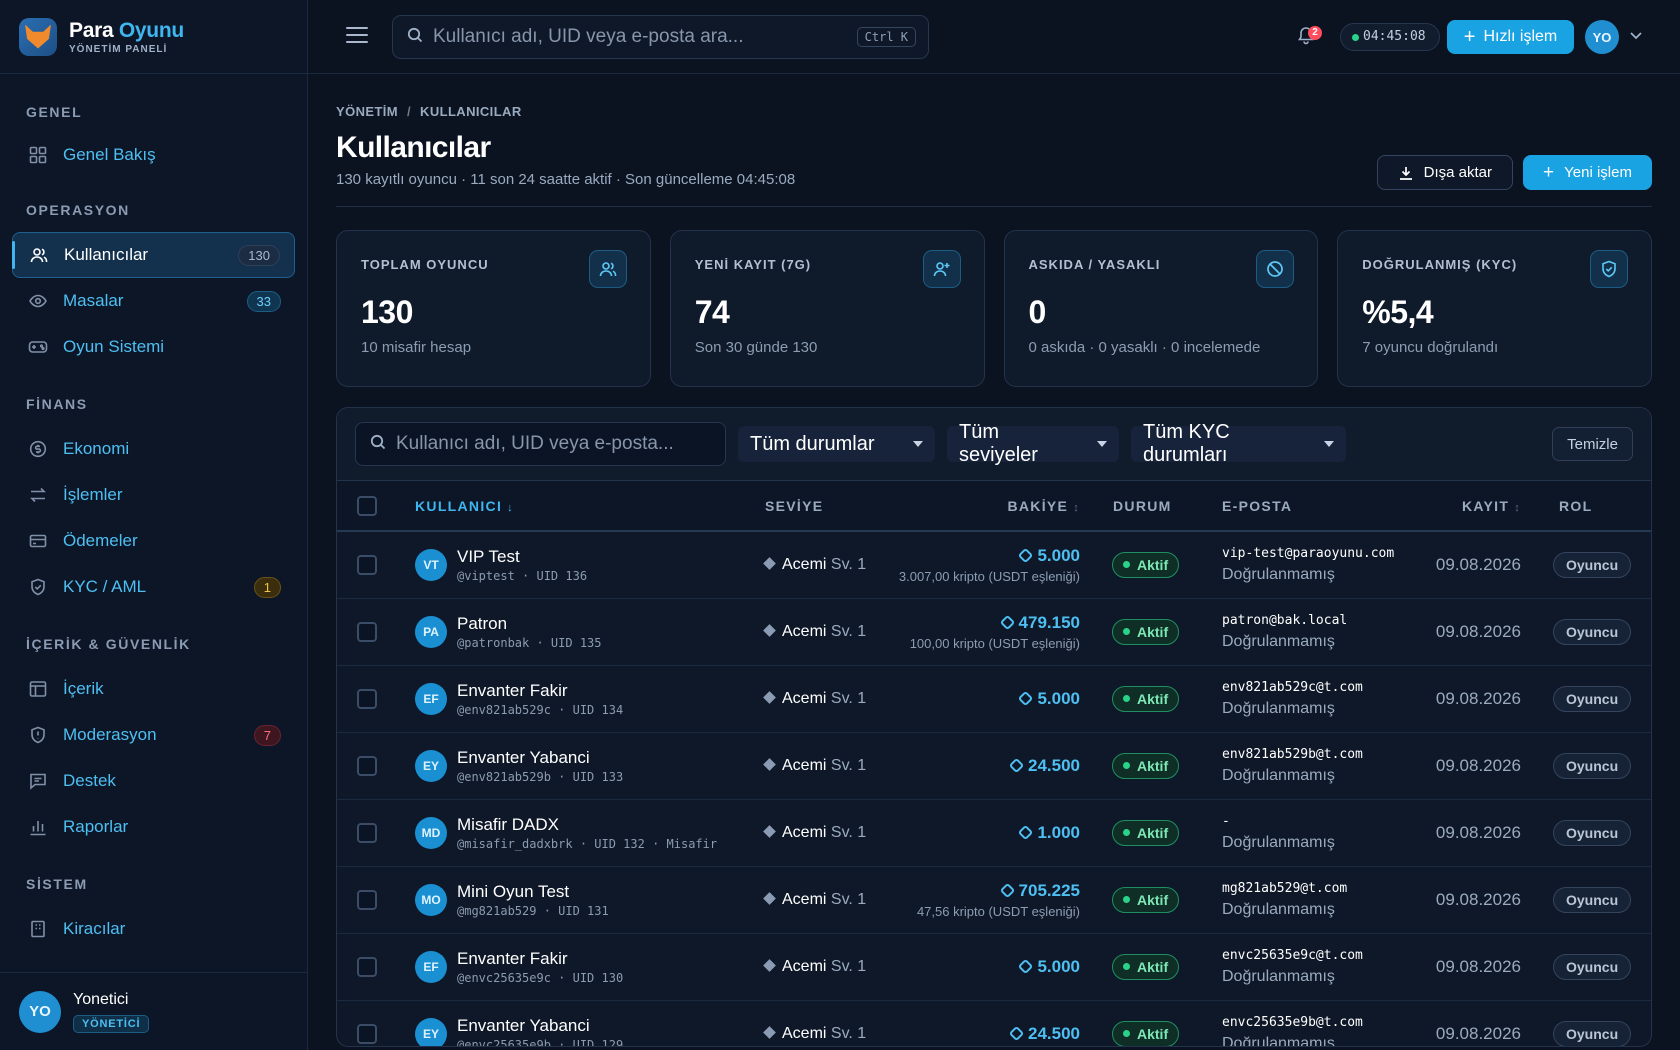 This screenshot has width=1680, height=1050. I want to click on sidebar-item-masalar: Masalar 33, so click(153, 301).